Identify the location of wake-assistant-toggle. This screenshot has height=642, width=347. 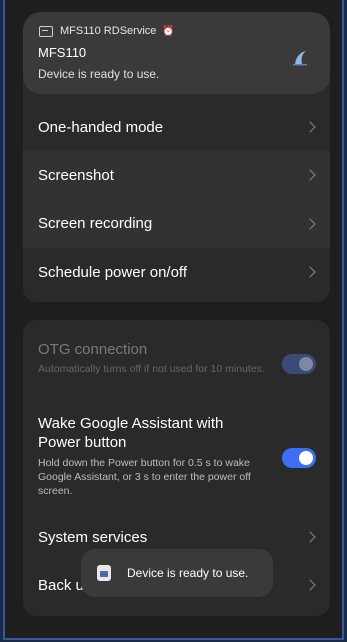
(299, 458).